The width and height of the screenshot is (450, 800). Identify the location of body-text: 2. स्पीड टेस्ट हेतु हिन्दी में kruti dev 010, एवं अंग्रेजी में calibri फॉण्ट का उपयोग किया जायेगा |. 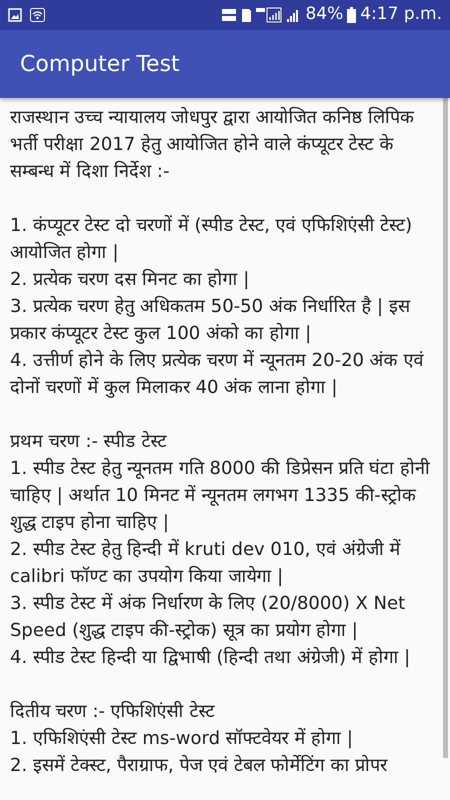
(206, 563).